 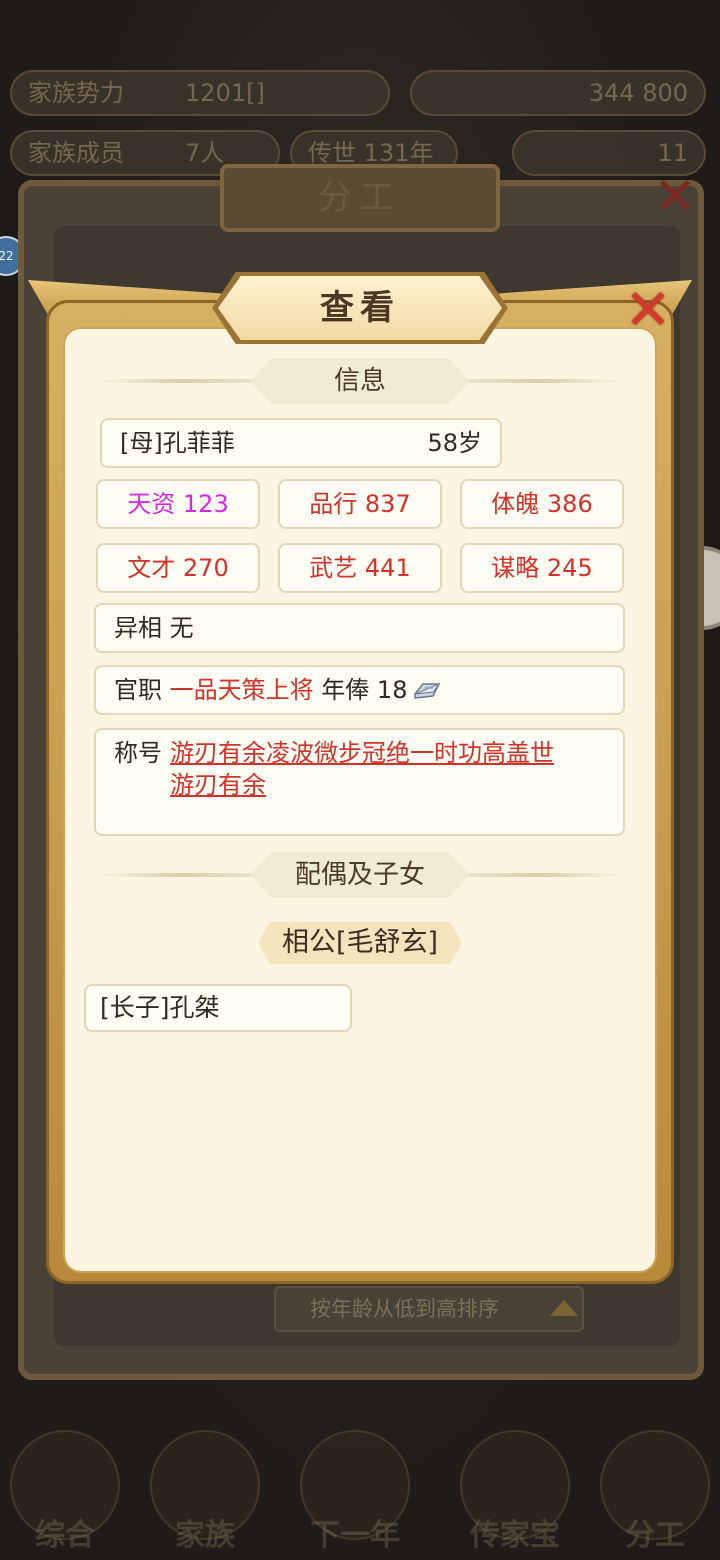 I want to click on child-name: [长子]孔桀, so click(x=160, y=1007).